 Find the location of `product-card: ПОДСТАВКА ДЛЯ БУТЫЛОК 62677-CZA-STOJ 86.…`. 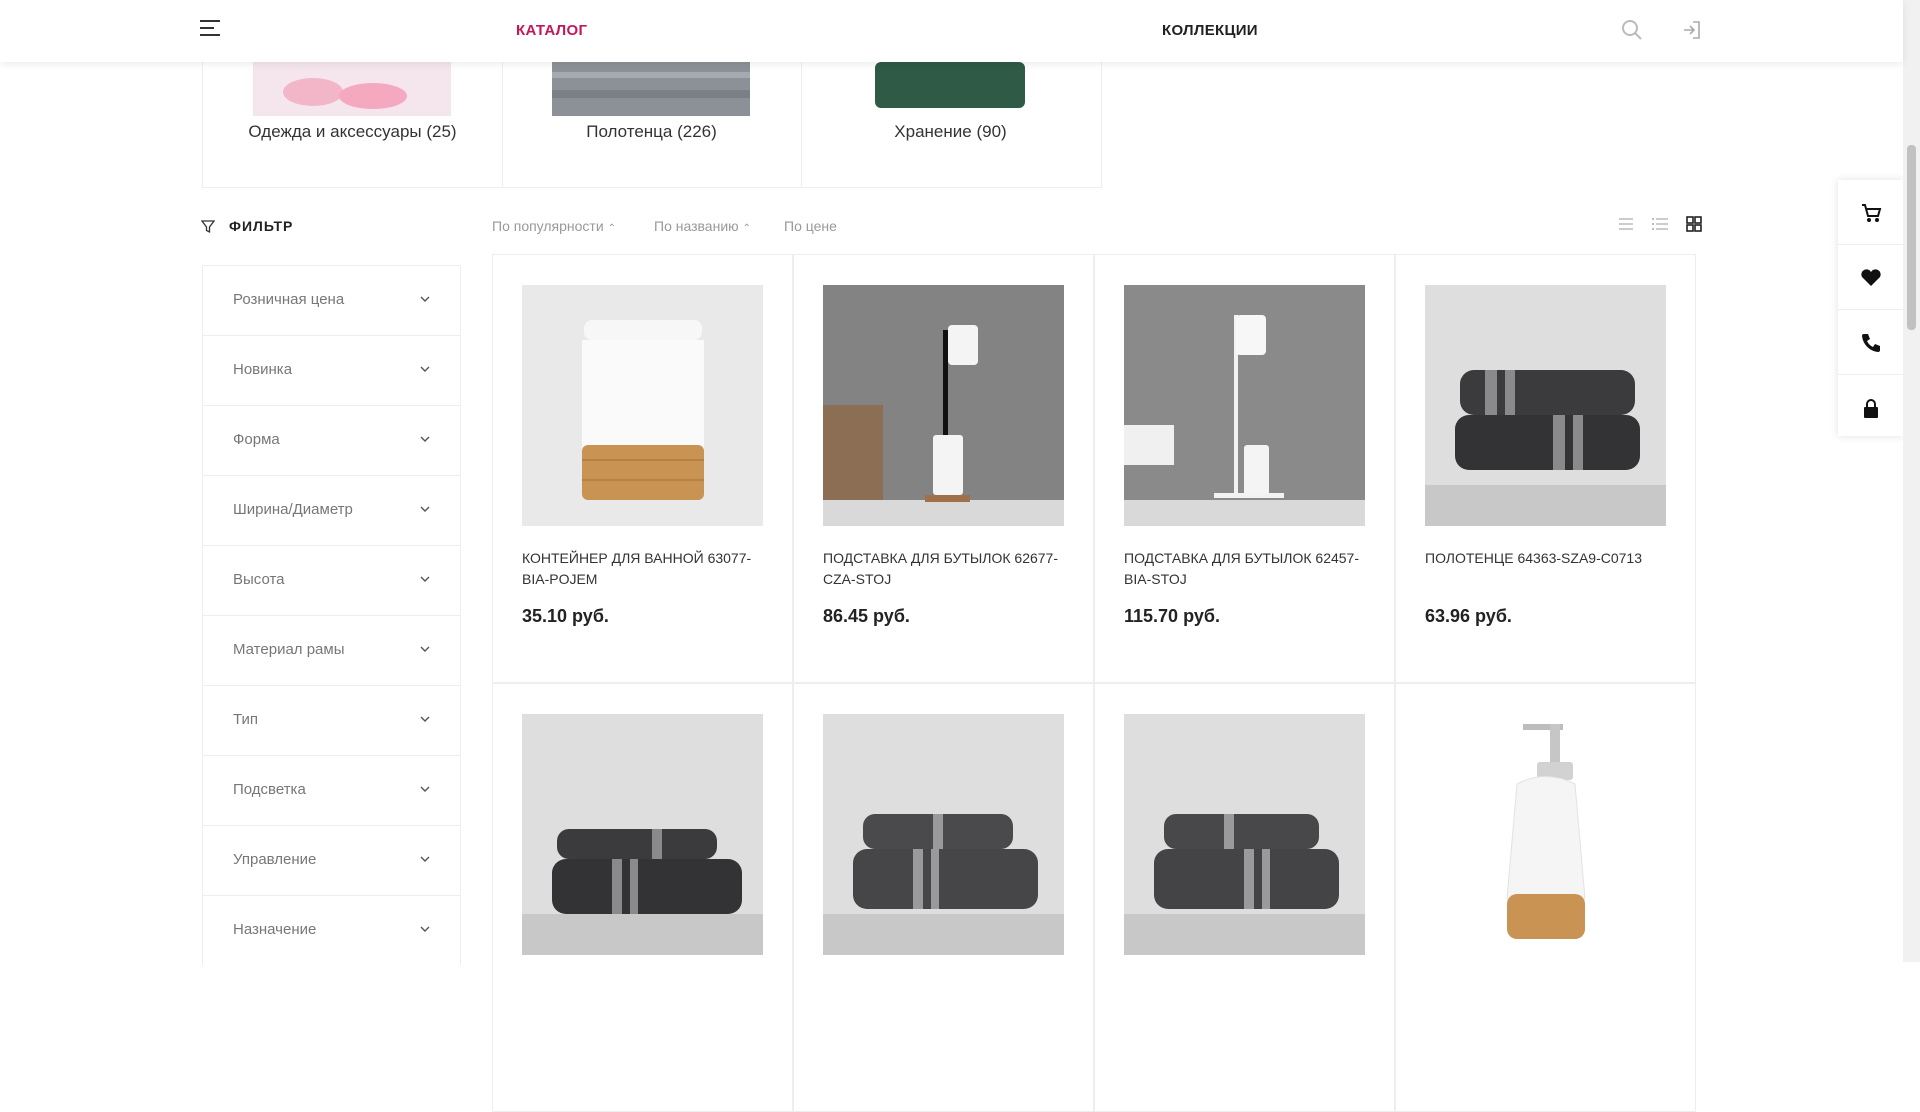

product-card: ПОДСТАВКА ДЛЯ БУТЫЛОК 62677-CZA-STOJ 86.… is located at coordinates (943, 468).